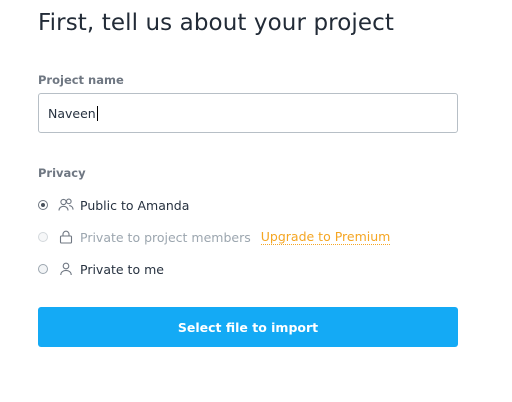  Describe the element at coordinates (135, 205) in the screenshot. I see `privacy-option-public-label: Public to Amanda` at that location.